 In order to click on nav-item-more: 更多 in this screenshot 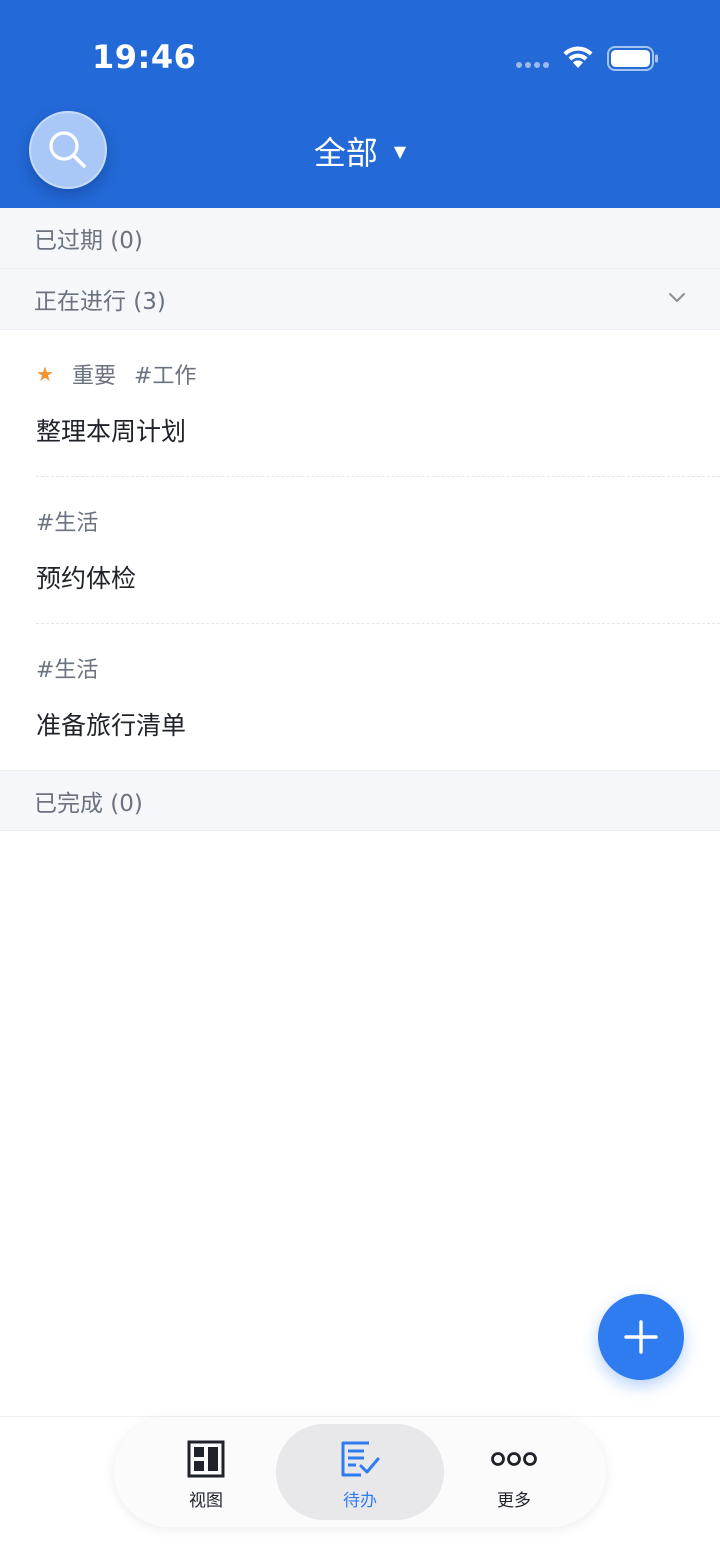, I will do `click(514, 1476)`.